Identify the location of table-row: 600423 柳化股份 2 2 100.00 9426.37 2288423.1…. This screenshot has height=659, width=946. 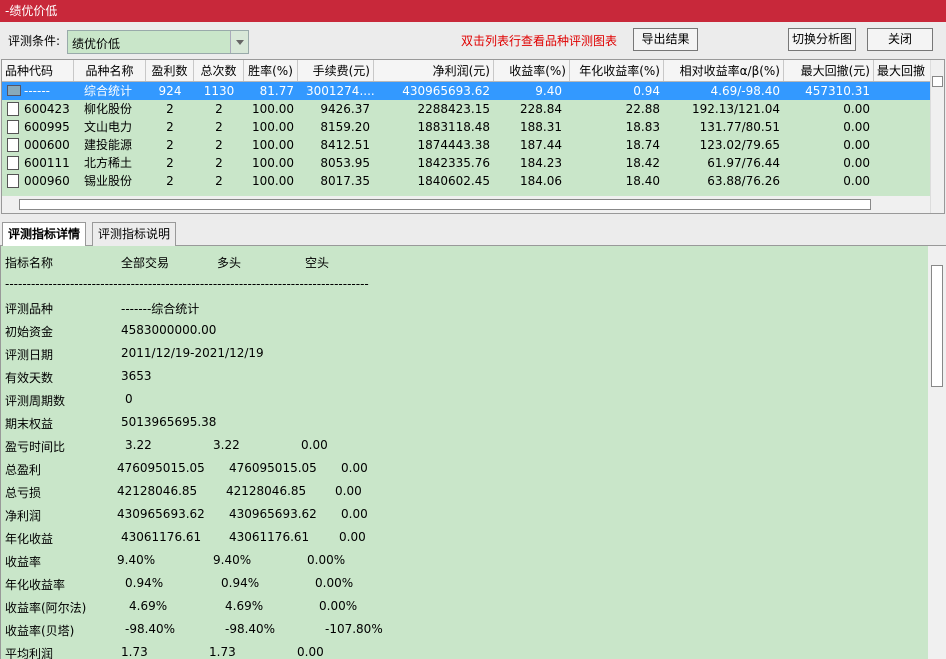
(466, 109).